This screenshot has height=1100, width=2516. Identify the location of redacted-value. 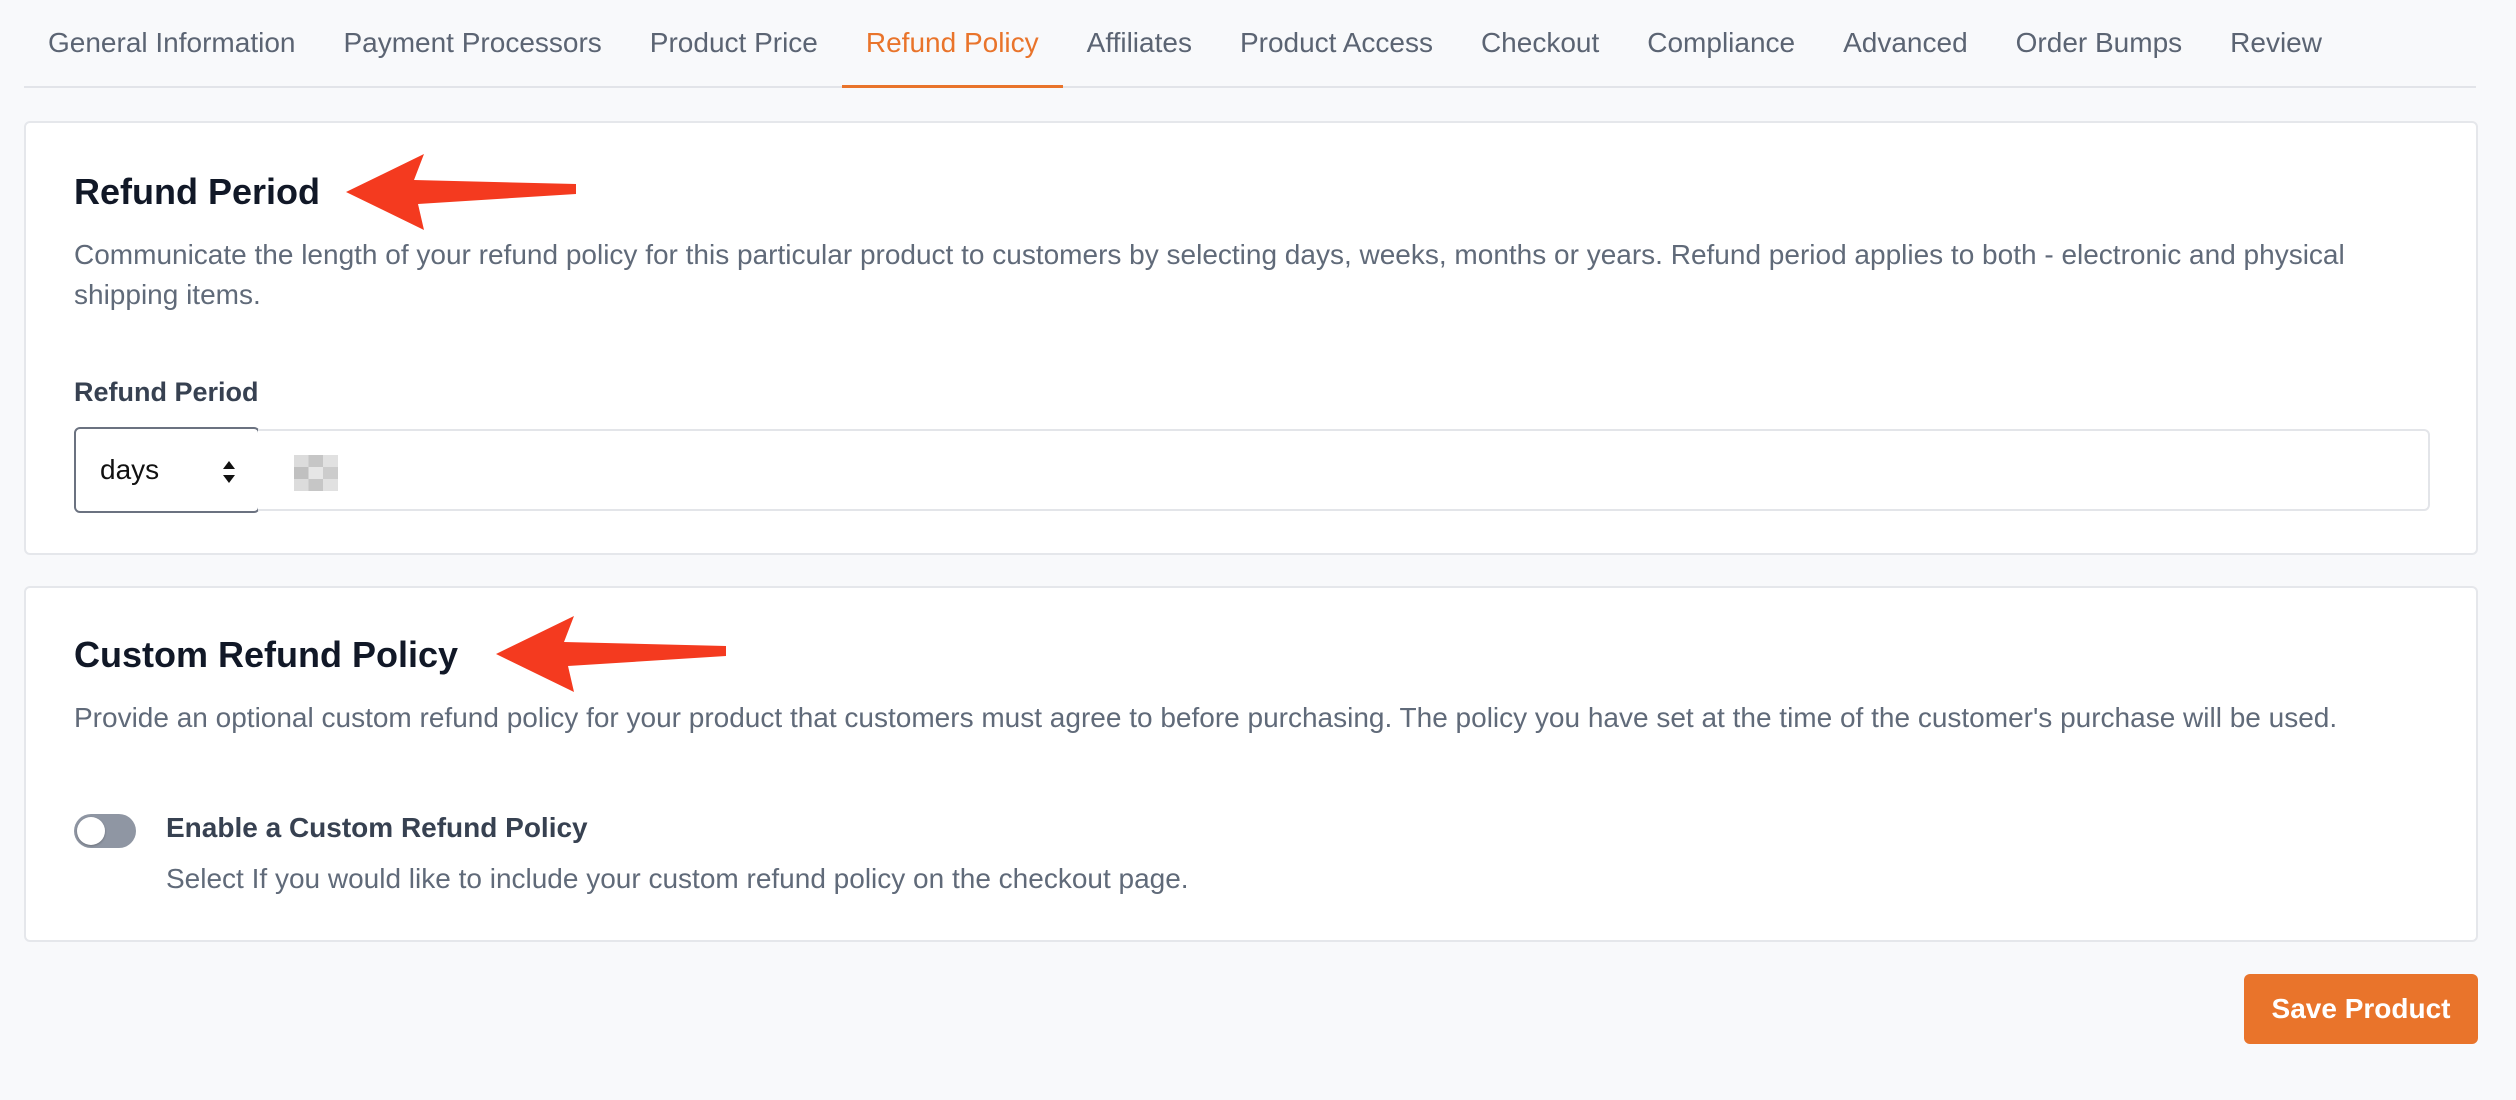
(316, 473).